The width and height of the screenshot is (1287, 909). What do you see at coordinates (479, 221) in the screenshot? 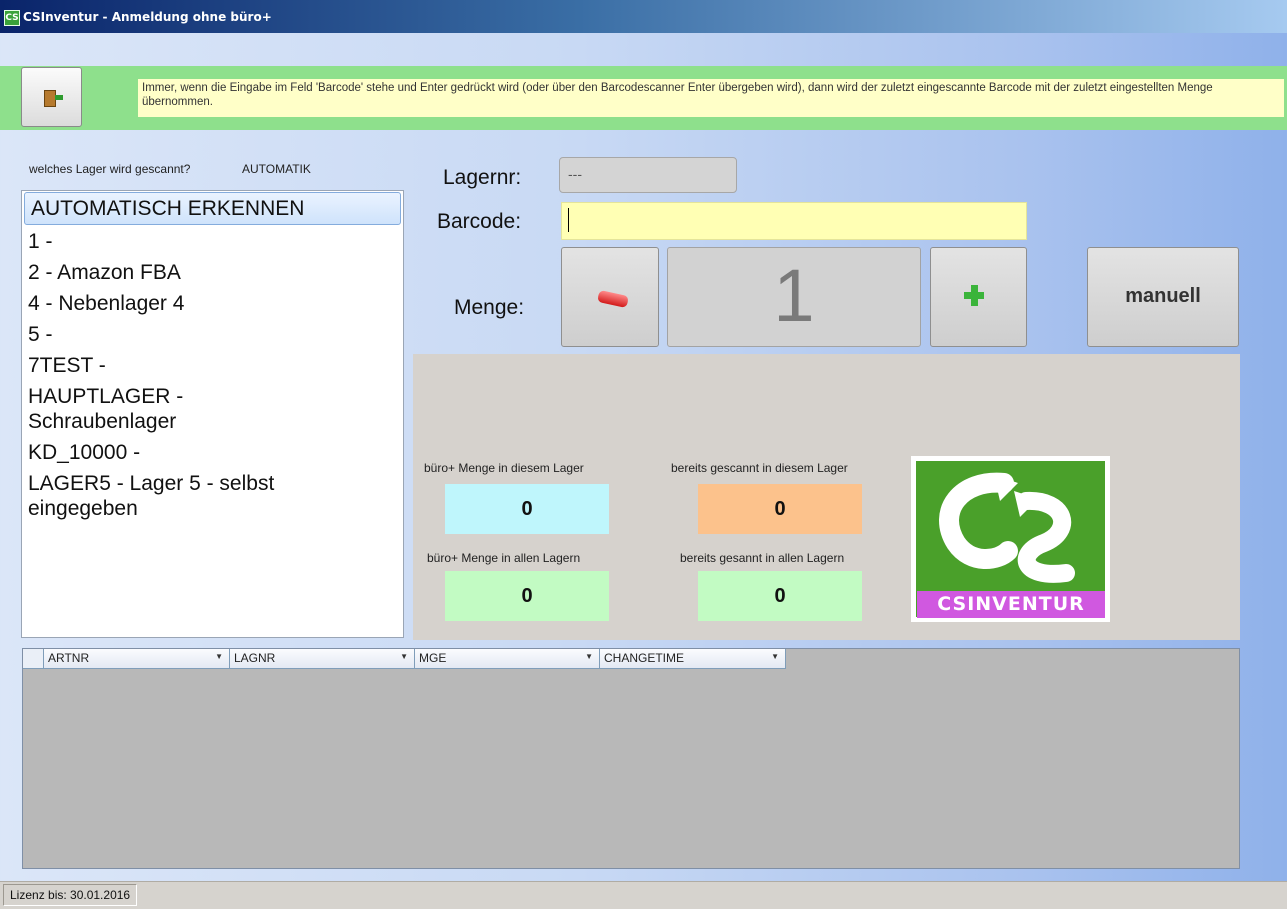
I see `barcode-label: Barcode:` at bounding box center [479, 221].